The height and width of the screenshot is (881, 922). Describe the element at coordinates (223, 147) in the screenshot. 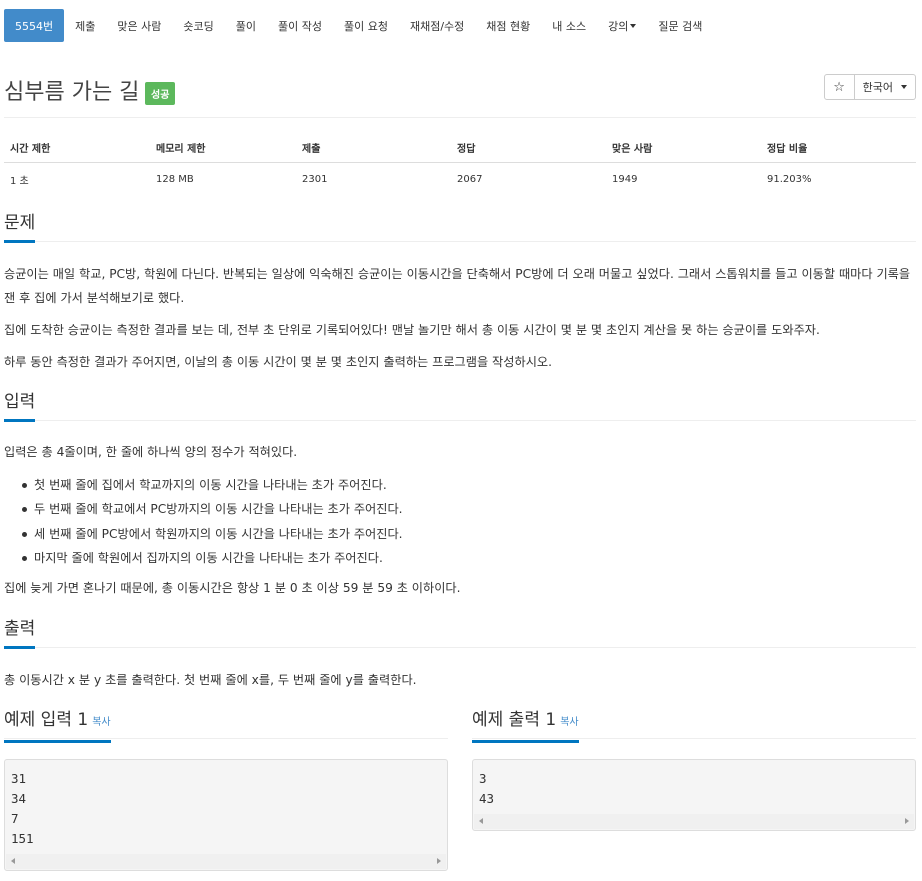

I see `header-memory-limit: 메모리 제한` at that location.